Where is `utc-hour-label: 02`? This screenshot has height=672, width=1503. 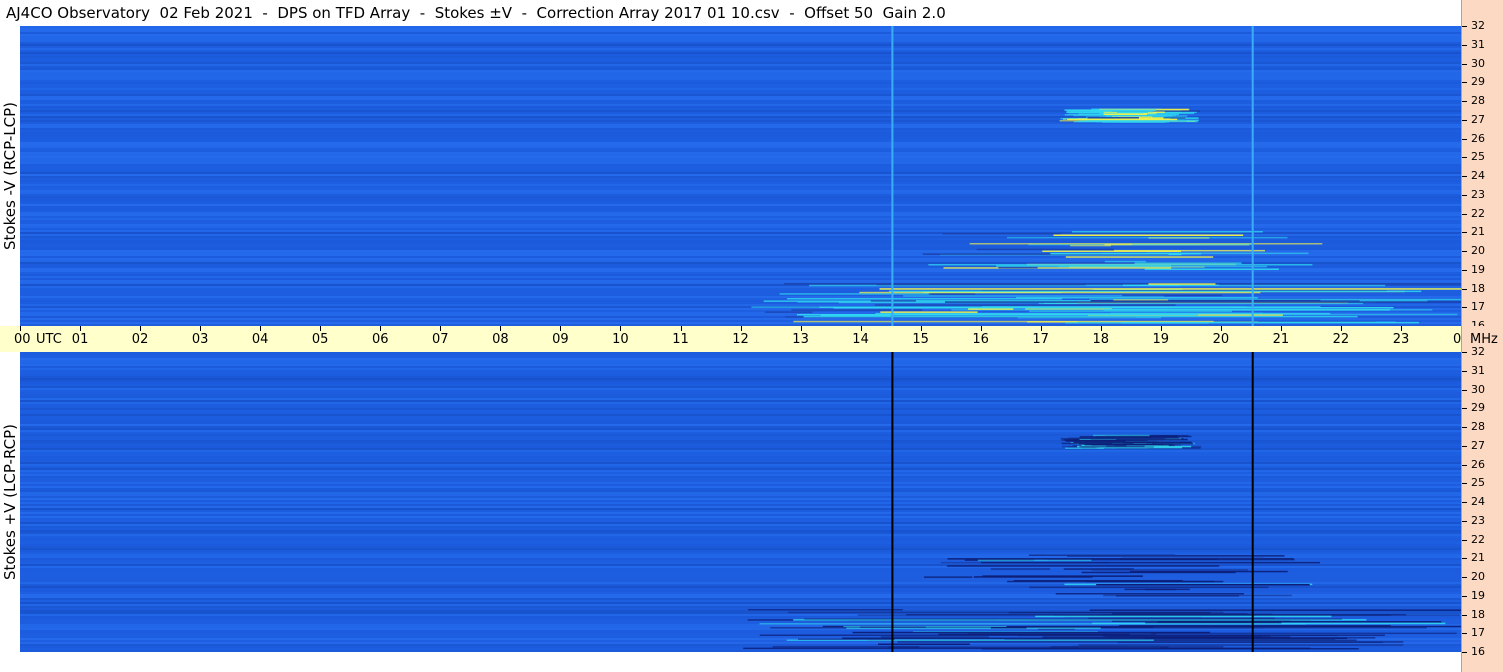
utc-hour-label: 02 is located at coordinates (140, 339).